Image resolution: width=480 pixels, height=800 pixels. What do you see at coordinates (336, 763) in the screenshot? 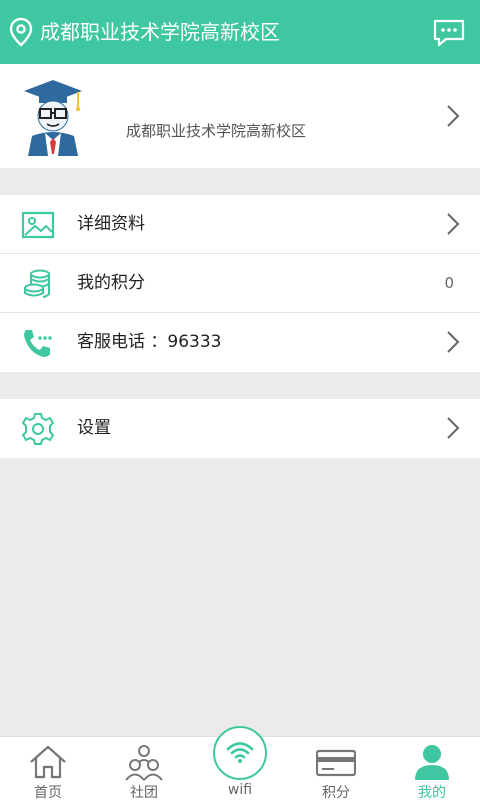
I see `card-icon` at bounding box center [336, 763].